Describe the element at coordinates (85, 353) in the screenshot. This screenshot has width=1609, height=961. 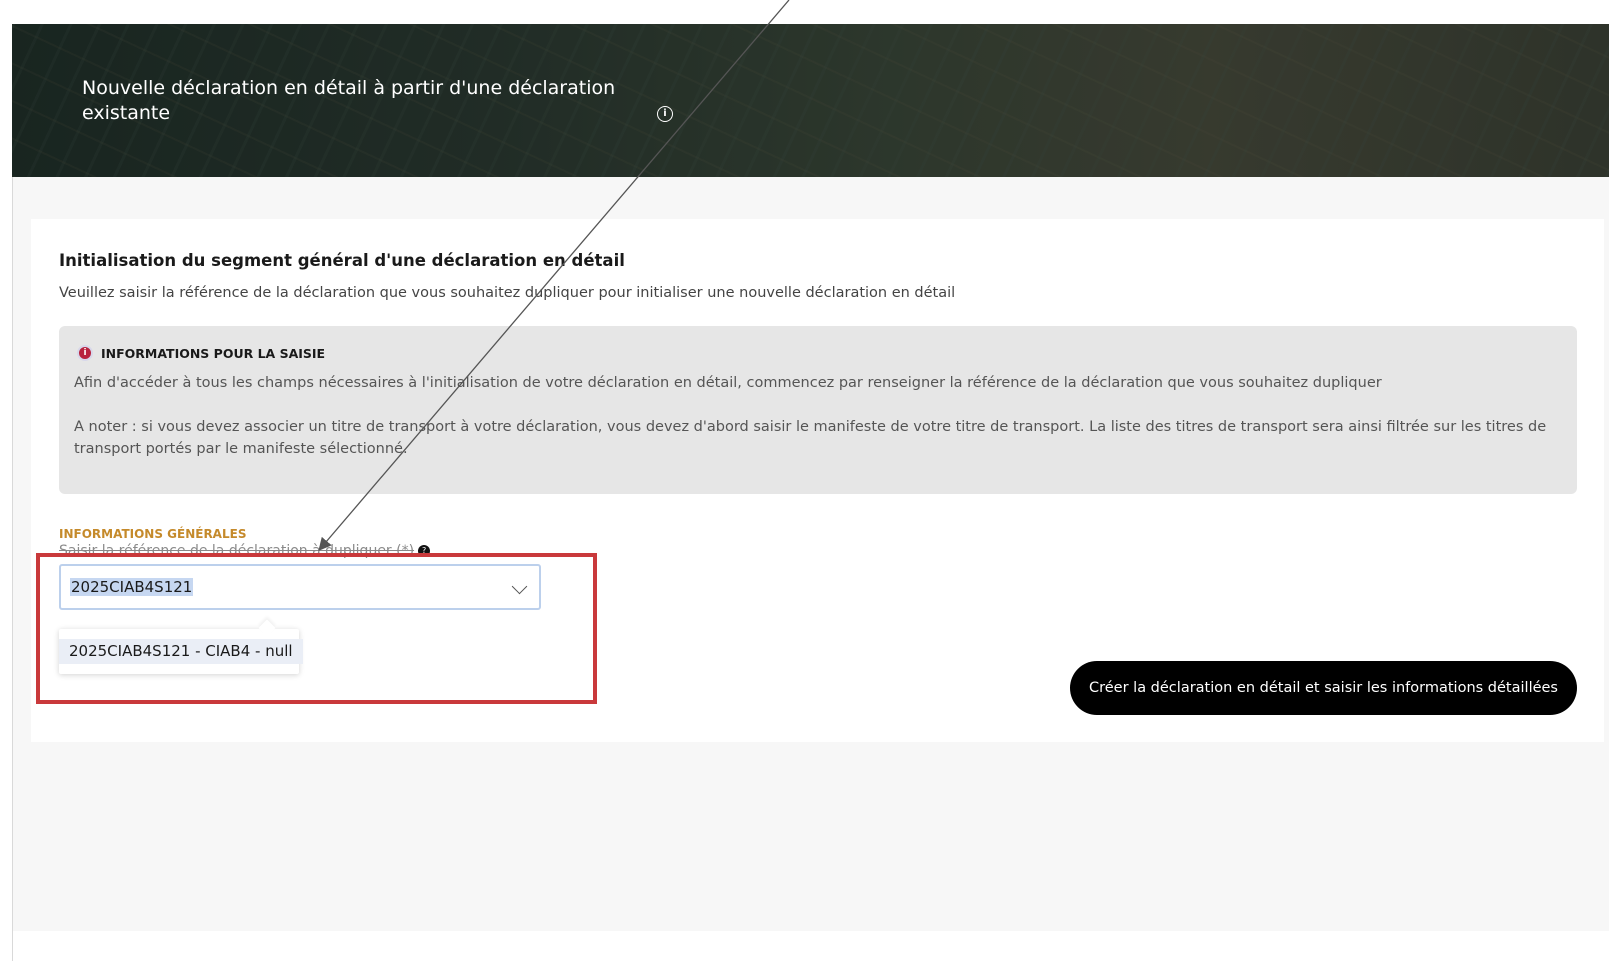
I see `info-icon: i` at that location.